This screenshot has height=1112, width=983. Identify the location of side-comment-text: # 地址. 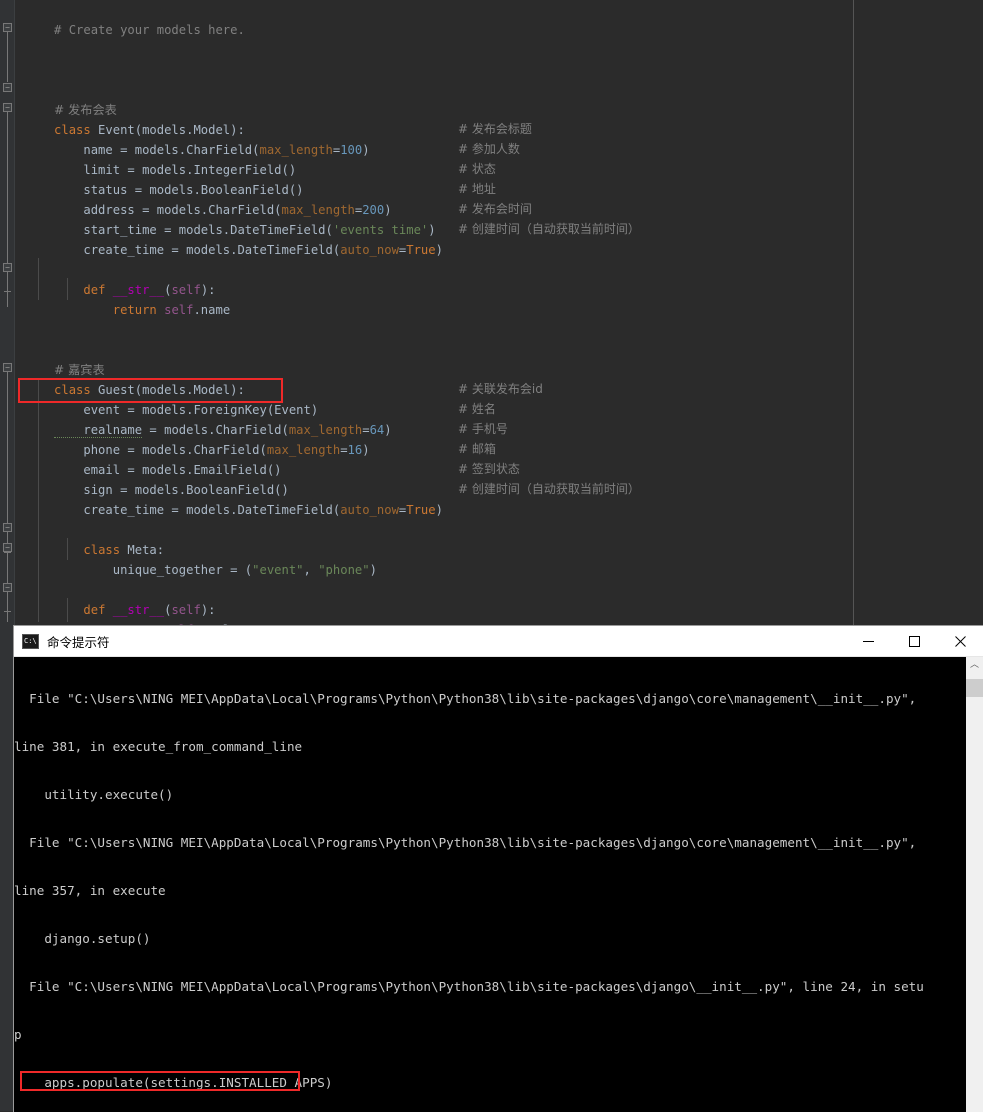
(477, 189).